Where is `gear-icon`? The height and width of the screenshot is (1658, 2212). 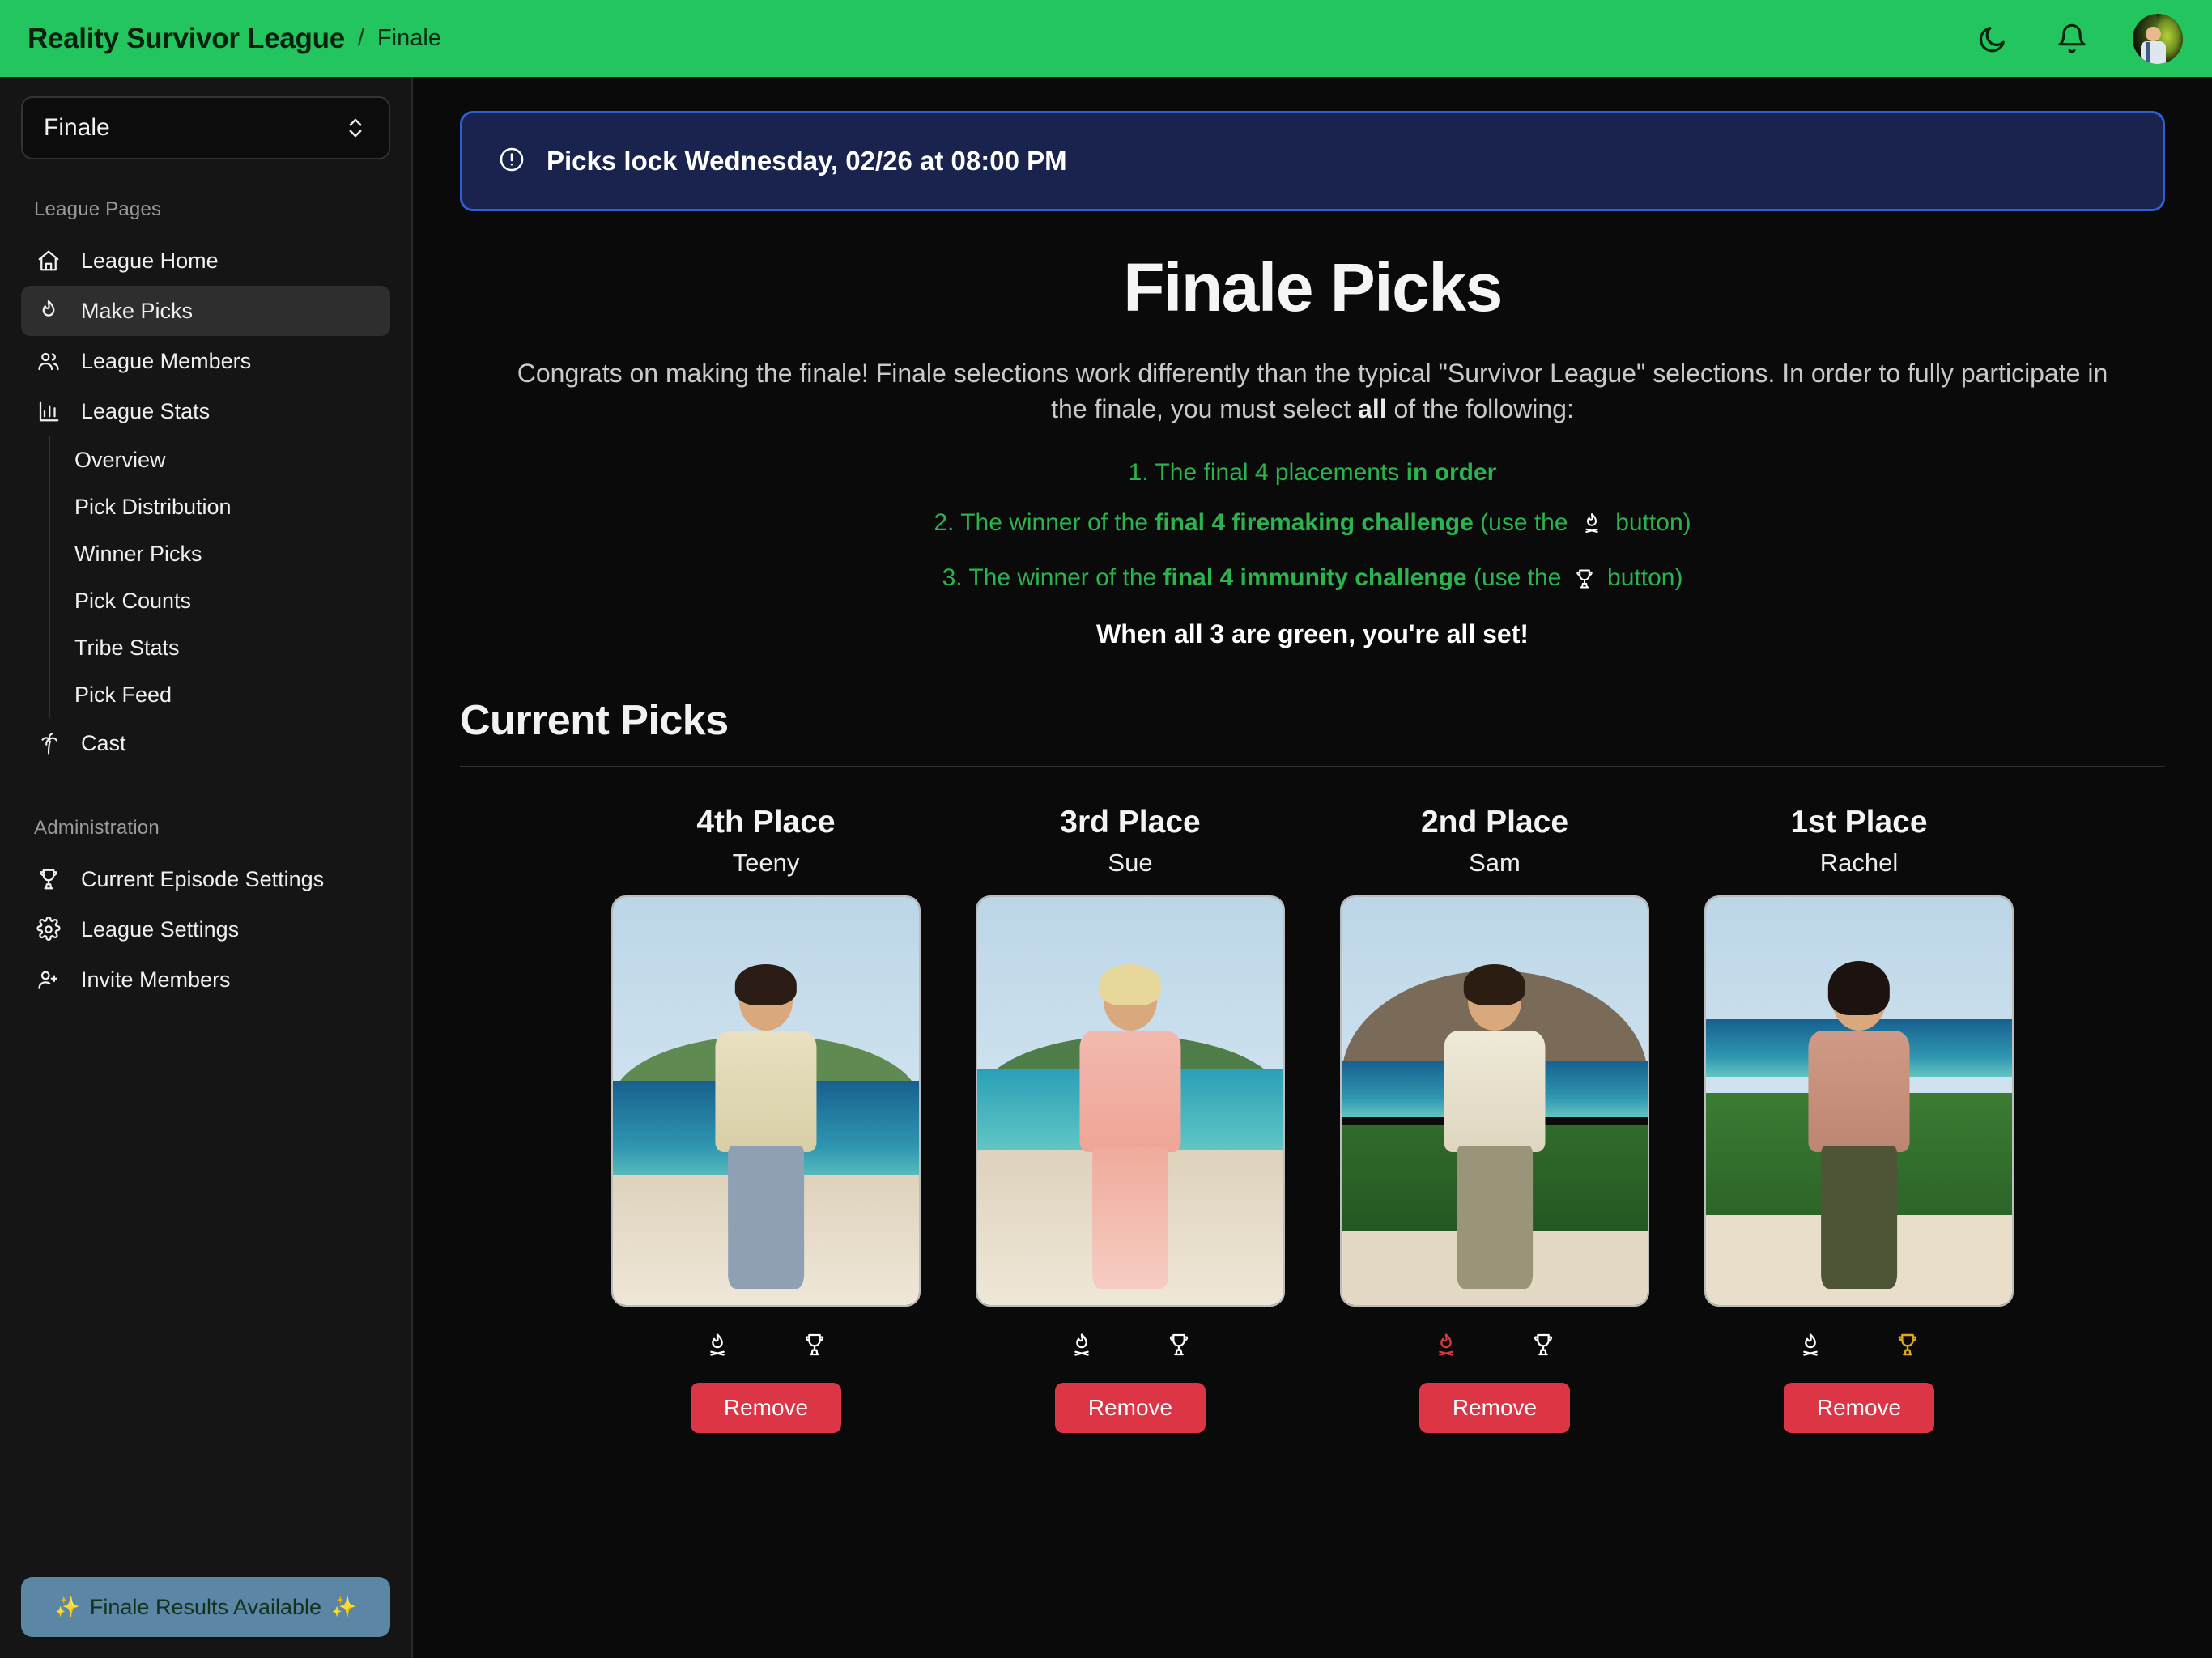
gear-icon is located at coordinates (49, 929).